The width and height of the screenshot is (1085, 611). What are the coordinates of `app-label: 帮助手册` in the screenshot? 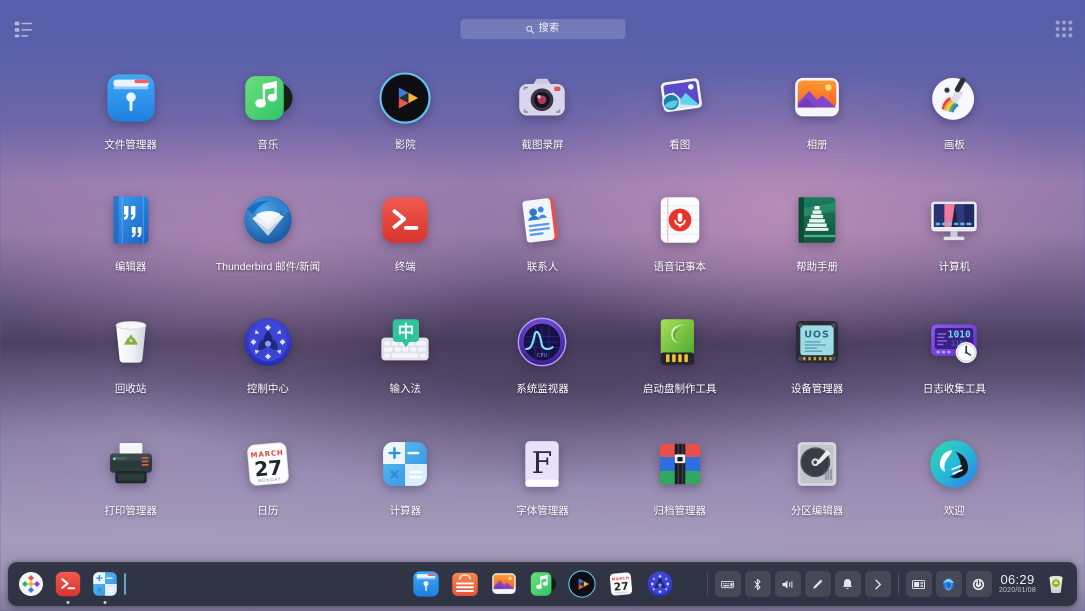 It's located at (817, 267).